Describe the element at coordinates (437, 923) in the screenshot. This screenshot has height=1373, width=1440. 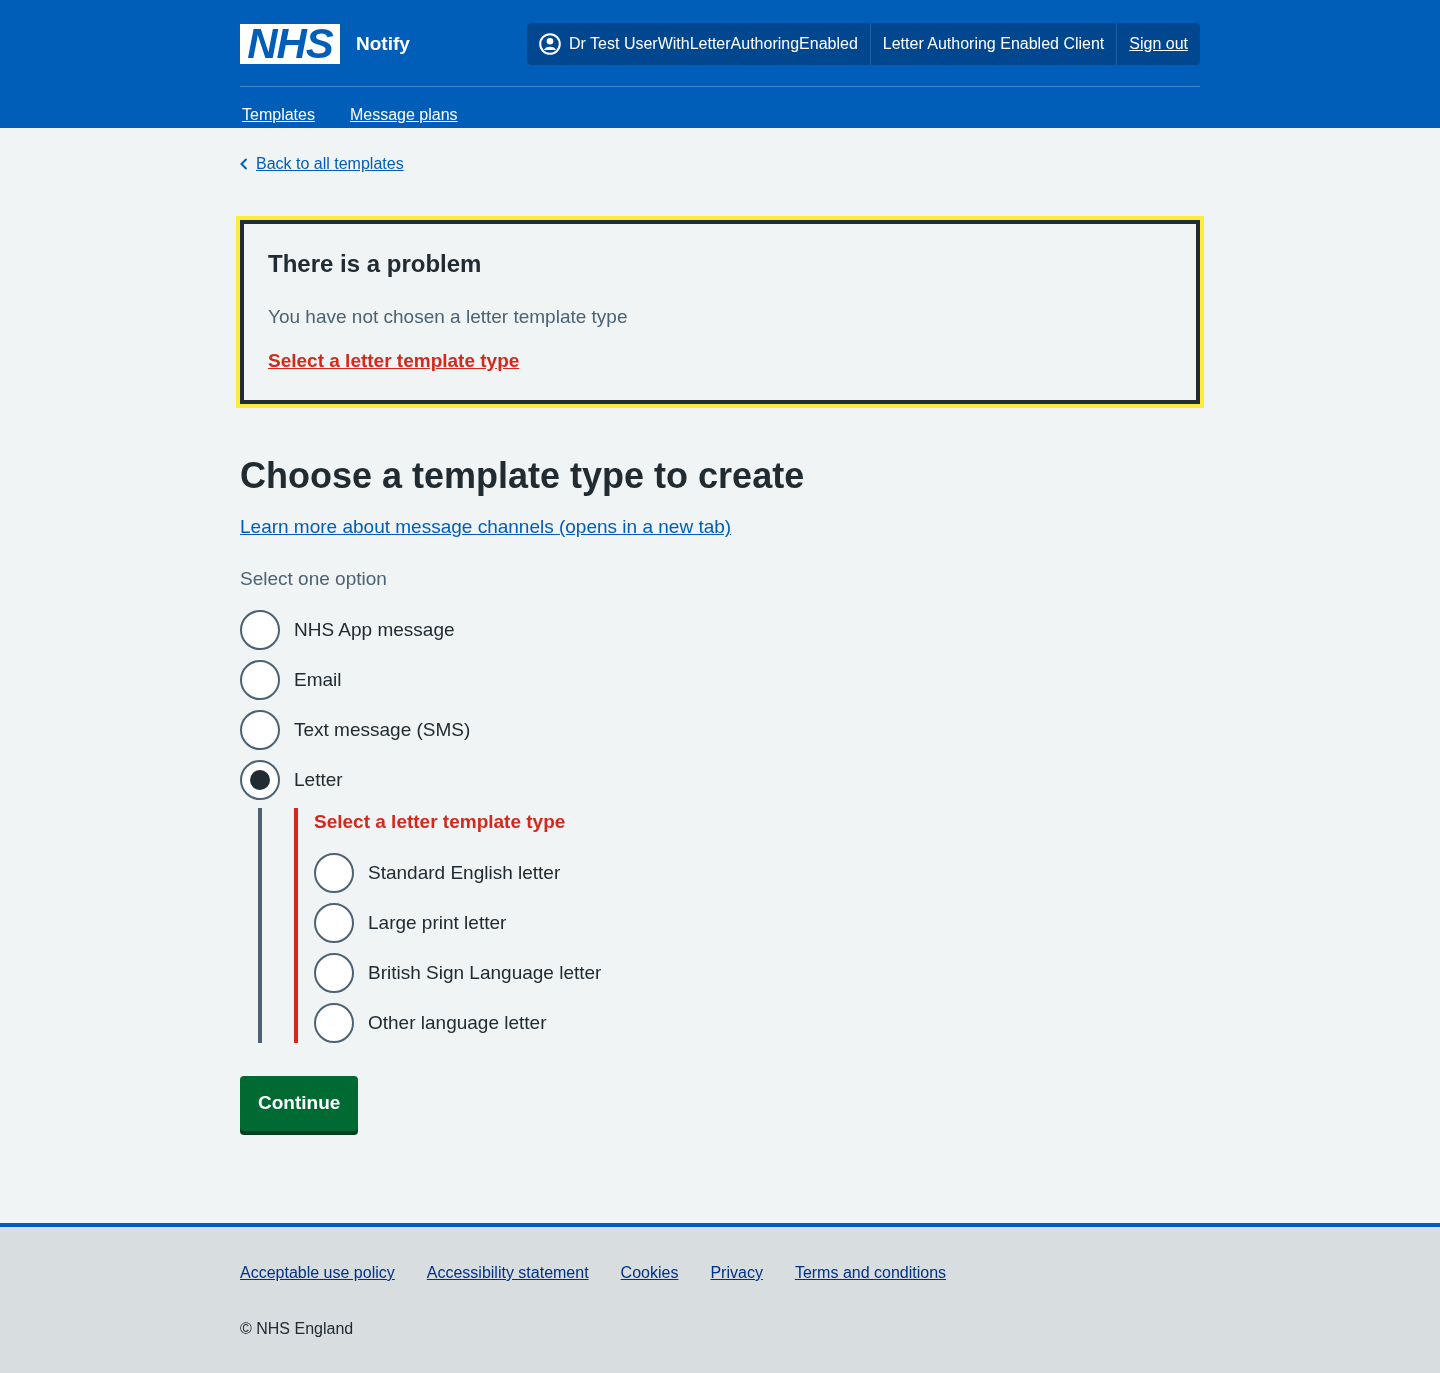
I see `radio-label: Large print letter` at that location.